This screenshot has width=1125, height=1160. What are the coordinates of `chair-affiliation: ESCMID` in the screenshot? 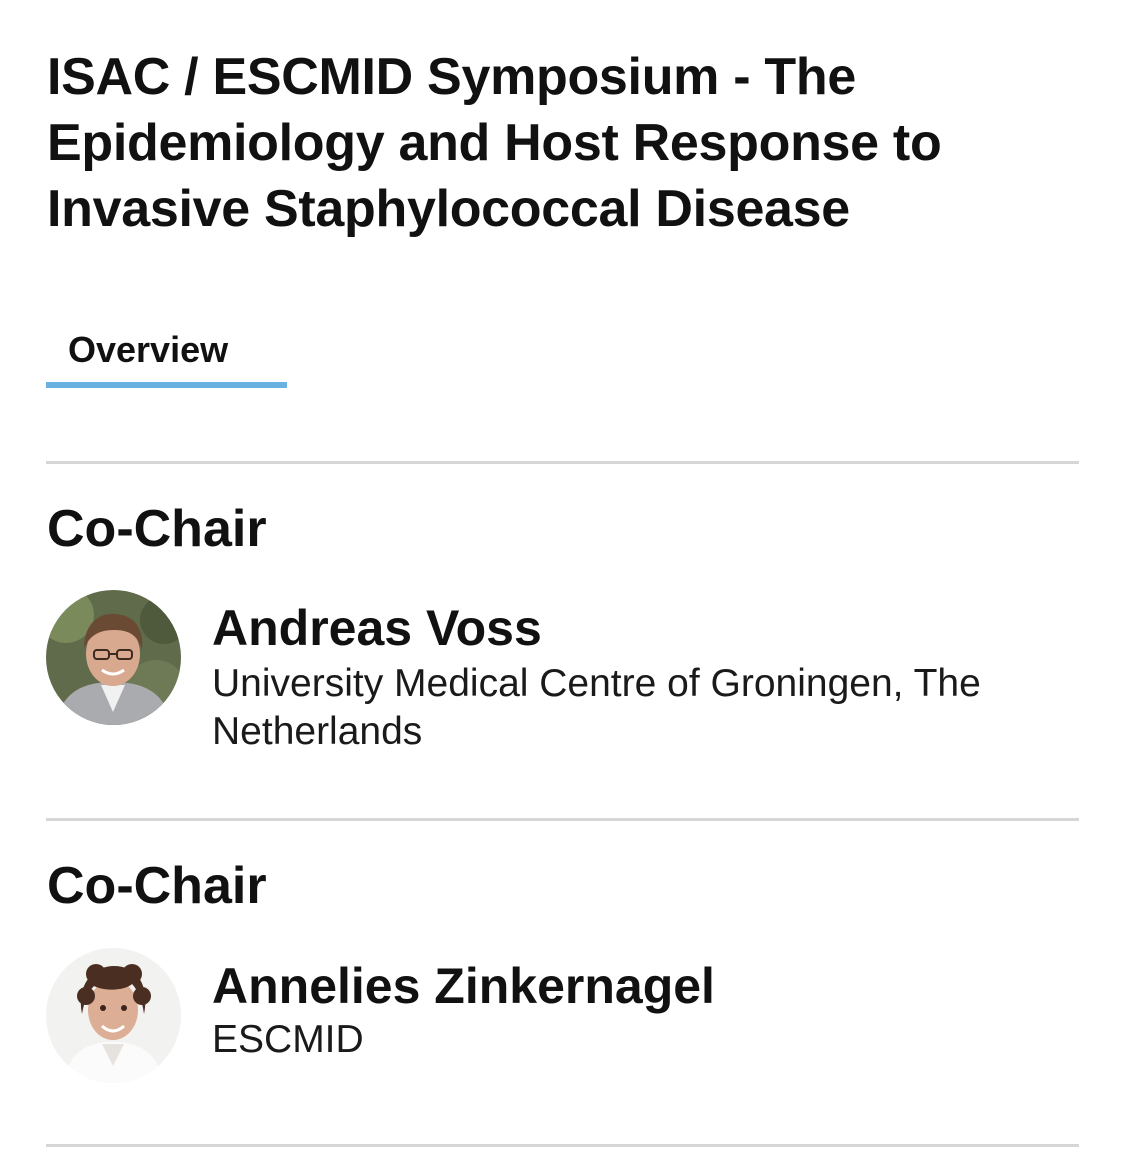 It's located at (288, 1039).